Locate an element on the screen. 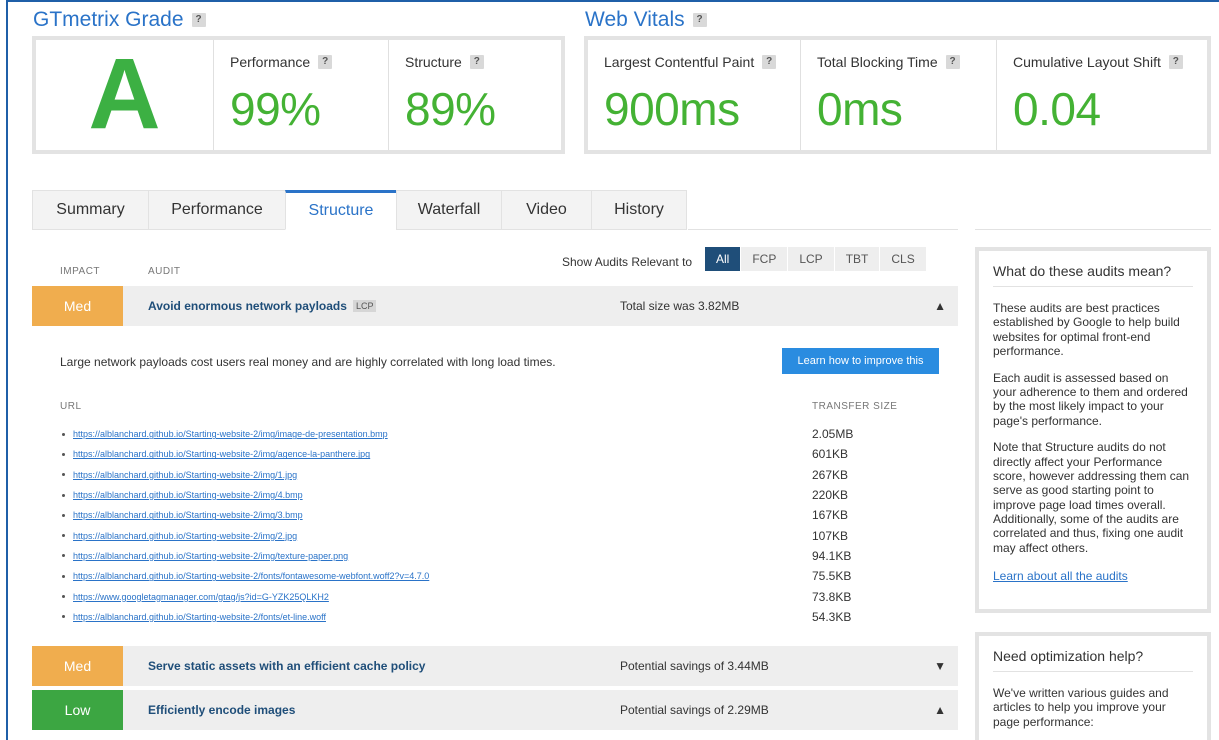  lcp-tag: LCP is located at coordinates (364, 306).